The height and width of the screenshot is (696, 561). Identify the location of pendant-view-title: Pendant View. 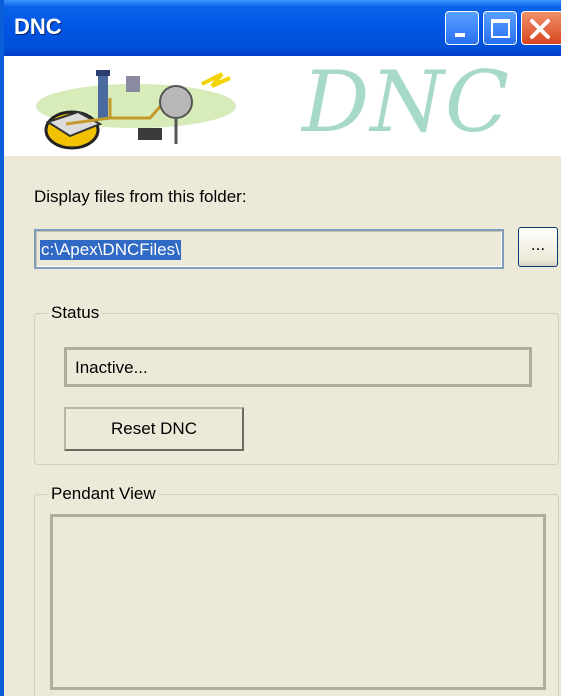
(103, 494).